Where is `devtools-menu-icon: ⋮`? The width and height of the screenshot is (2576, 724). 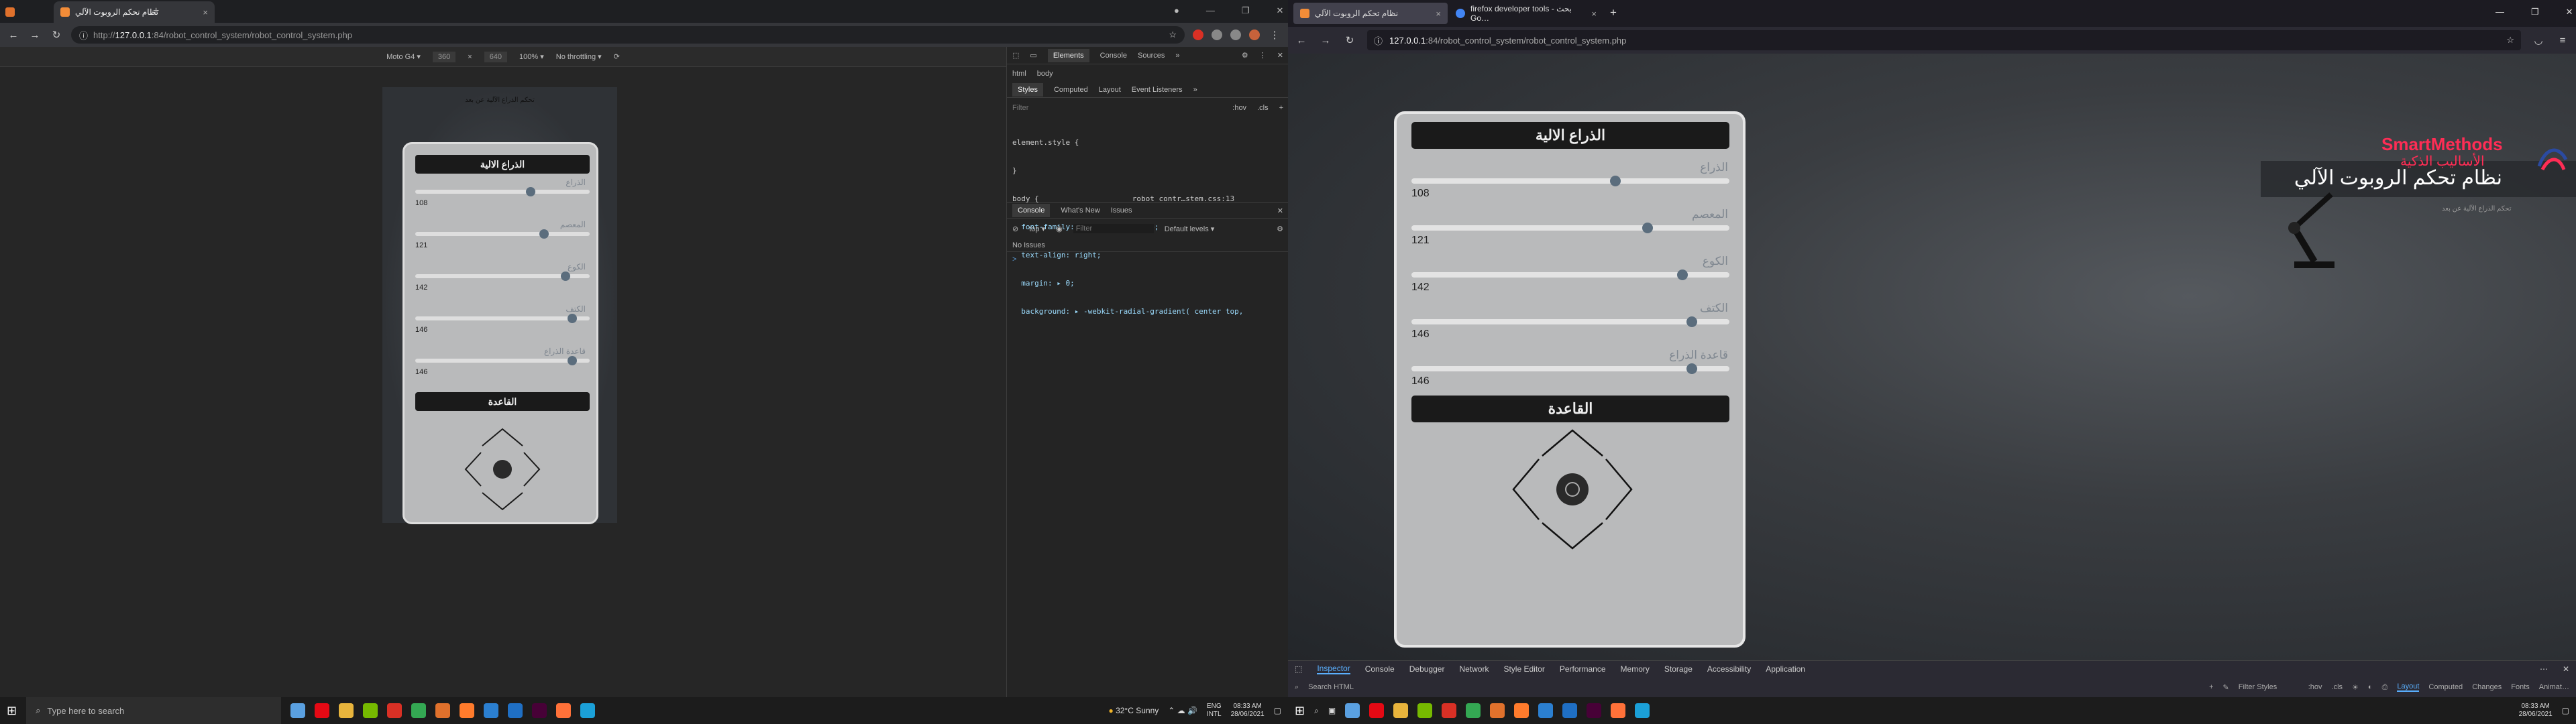 devtools-menu-icon: ⋮ is located at coordinates (1263, 55).